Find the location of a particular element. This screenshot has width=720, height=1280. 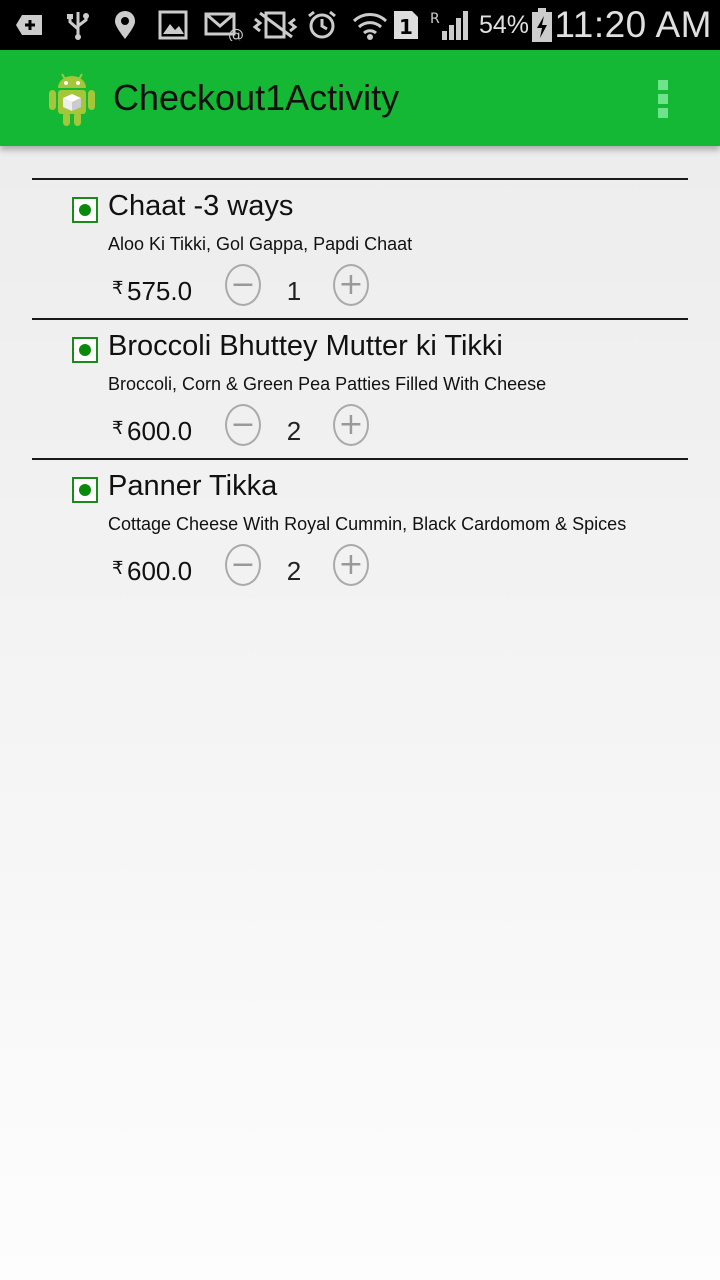

item-name: Broccoli Bhuttey Mutter ki Tikki is located at coordinates (305, 346).